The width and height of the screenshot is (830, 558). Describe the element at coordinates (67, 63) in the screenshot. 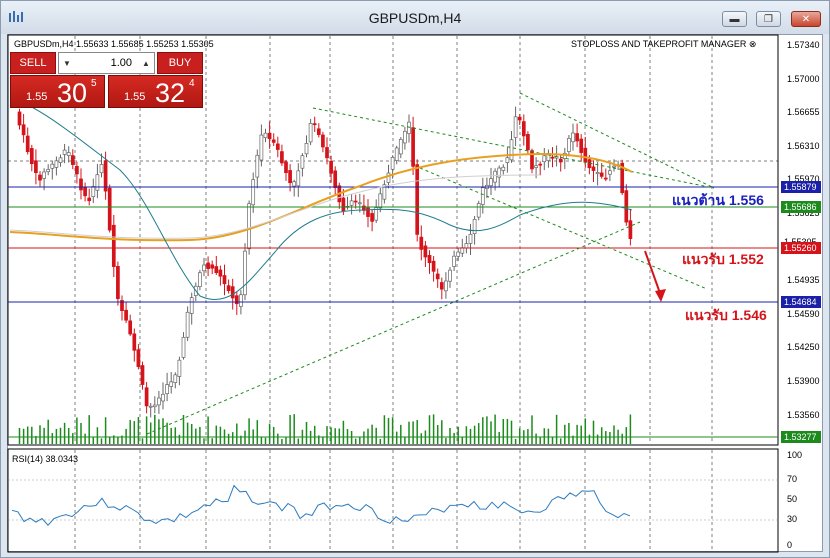

I see `lot-decrease-icon: ▼` at that location.